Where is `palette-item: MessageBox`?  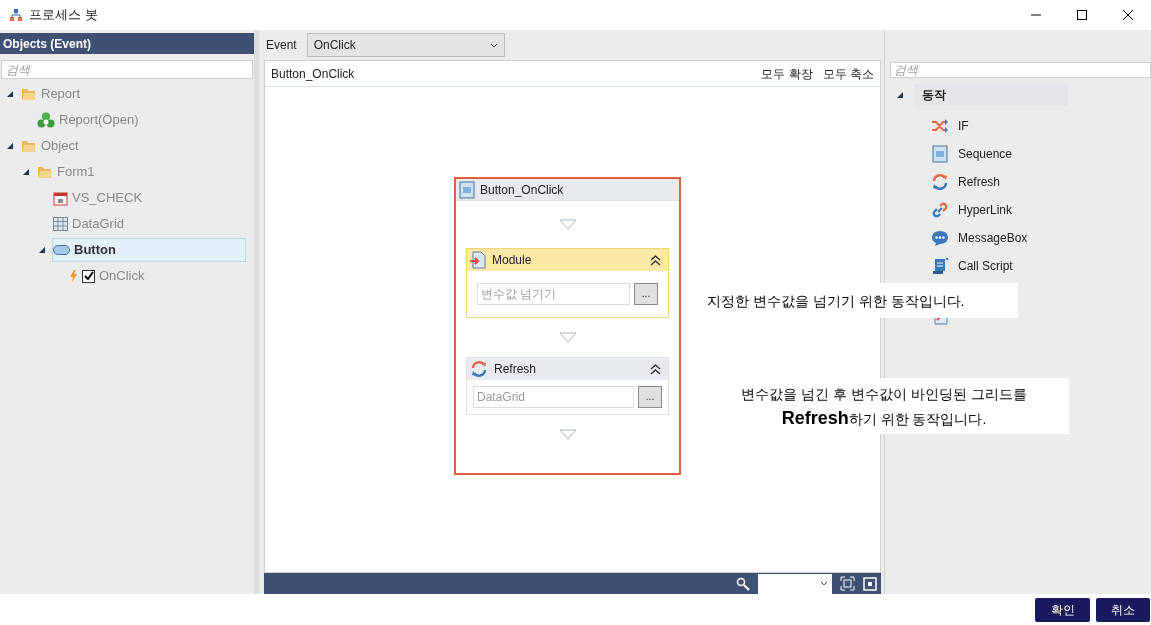 palette-item: MessageBox is located at coordinates (993, 238).